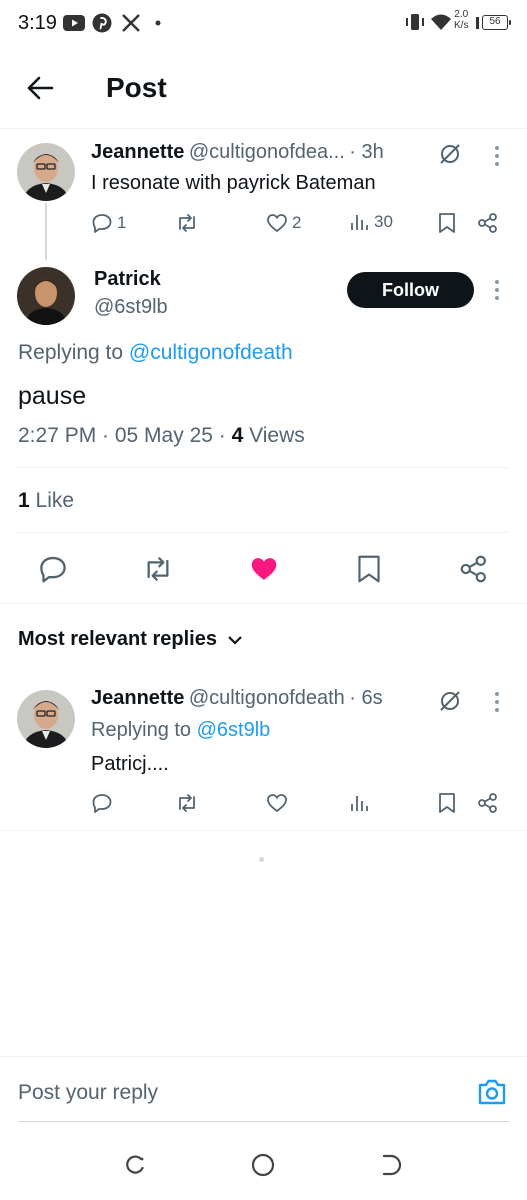 The width and height of the screenshot is (527, 1200). What do you see at coordinates (410, 290) in the screenshot?
I see `follow-button: Follow` at bounding box center [410, 290].